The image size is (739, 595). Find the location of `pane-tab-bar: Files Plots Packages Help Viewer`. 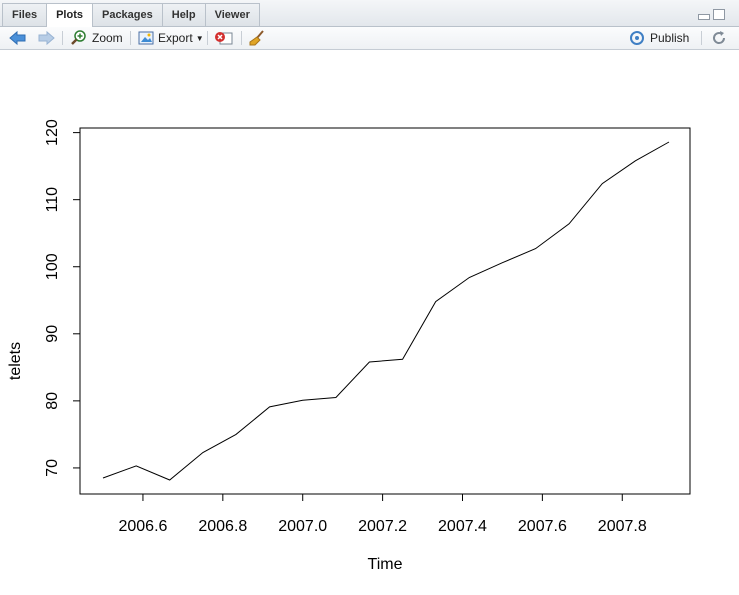

pane-tab-bar: Files Plots Packages Help Viewer is located at coordinates (369, 13).